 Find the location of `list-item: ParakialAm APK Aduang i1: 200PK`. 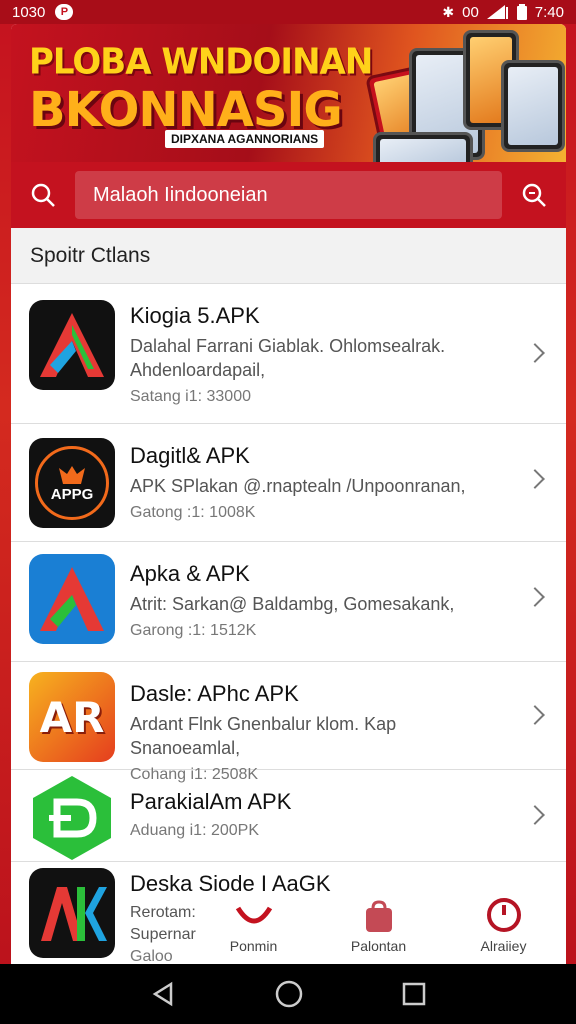

list-item: ParakialAm APK Aduang i1: 200PK is located at coordinates (288, 816).